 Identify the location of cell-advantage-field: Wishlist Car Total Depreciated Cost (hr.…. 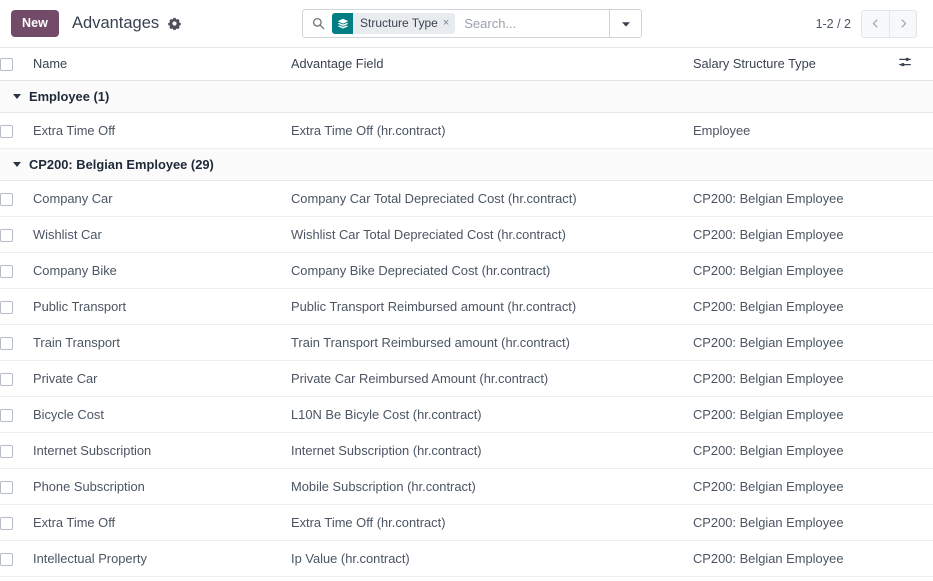
(492, 234).